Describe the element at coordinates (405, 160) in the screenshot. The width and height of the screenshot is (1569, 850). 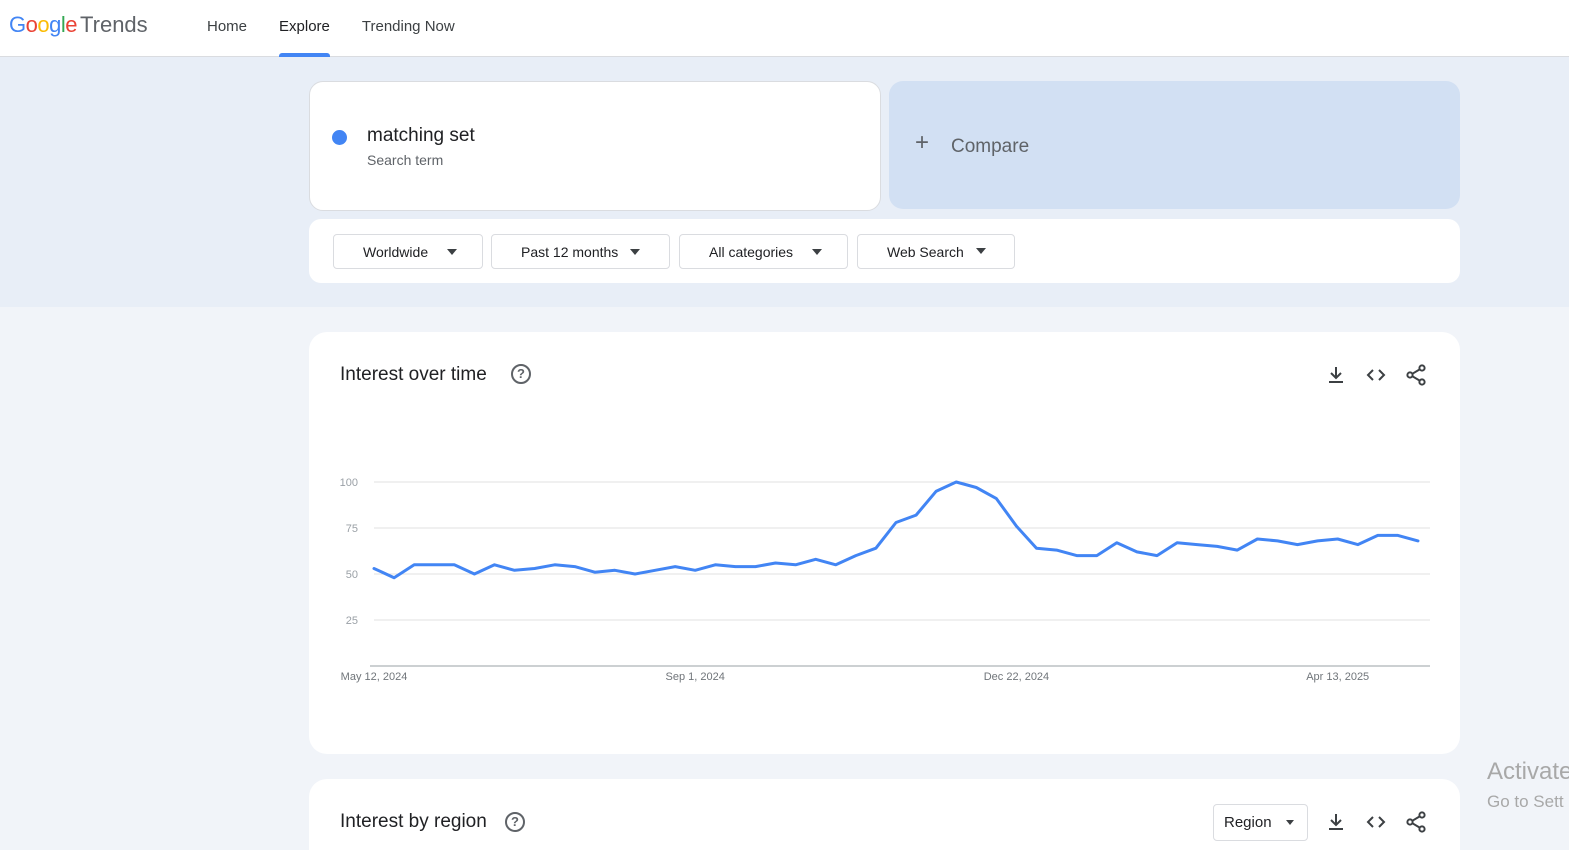
I see `search-term-subtitle: Search term` at that location.